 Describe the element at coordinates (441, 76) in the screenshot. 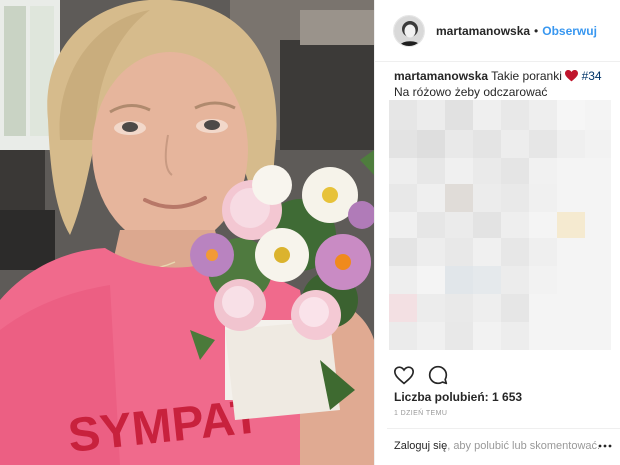

I see `caption-username: martamanowska` at that location.